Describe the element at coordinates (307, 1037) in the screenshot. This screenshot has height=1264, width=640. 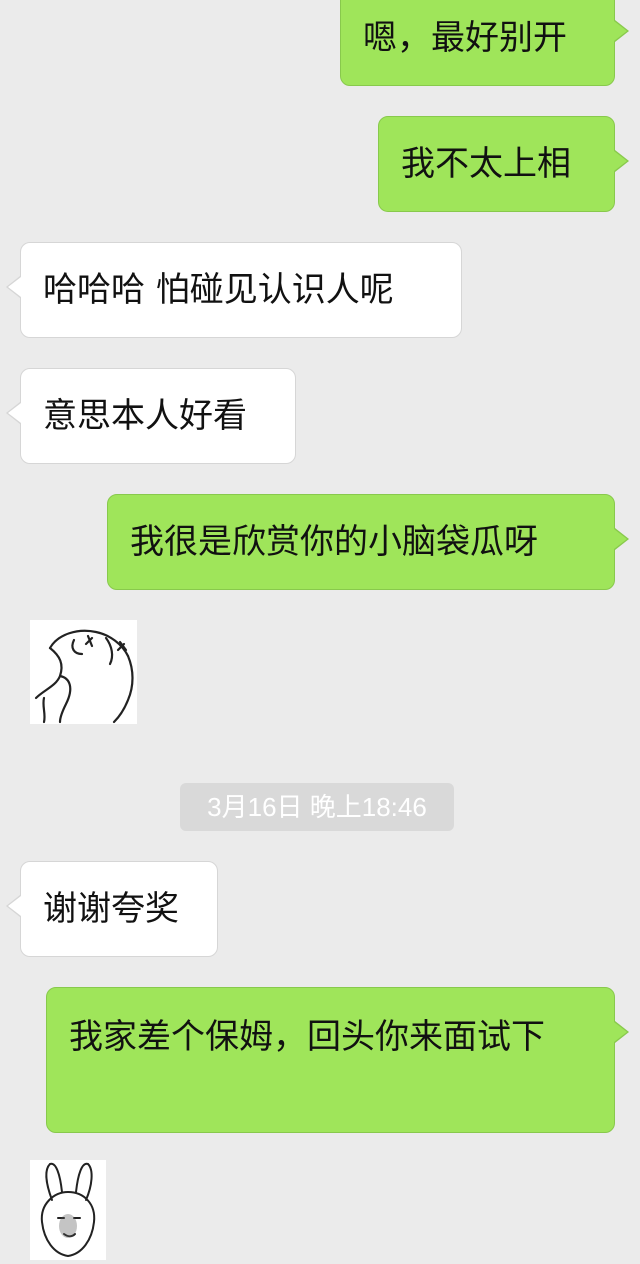
I see `message-text: 我家差个保姆，回头你来面试下` at that location.